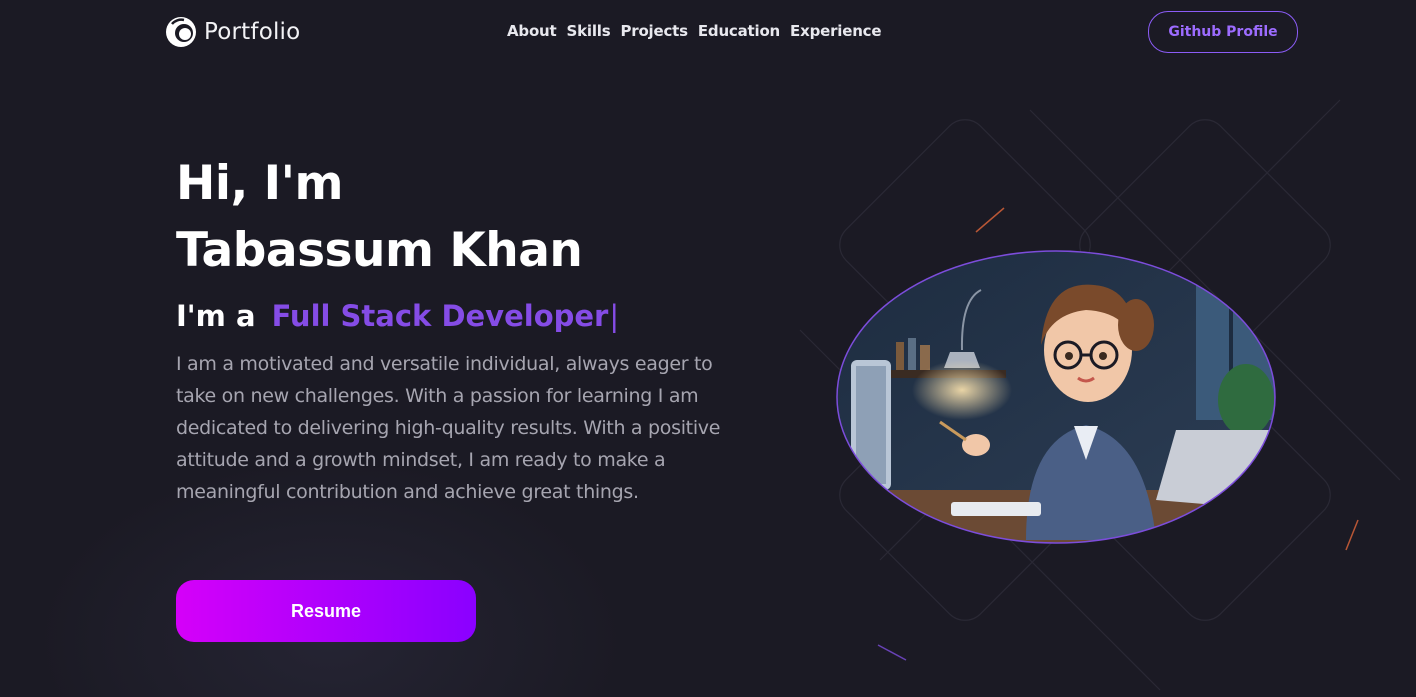 The image size is (1416, 697). What do you see at coordinates (181, 32) in the screenshot?
I see `ring-logo-icon` at bounding box center [181, 32].